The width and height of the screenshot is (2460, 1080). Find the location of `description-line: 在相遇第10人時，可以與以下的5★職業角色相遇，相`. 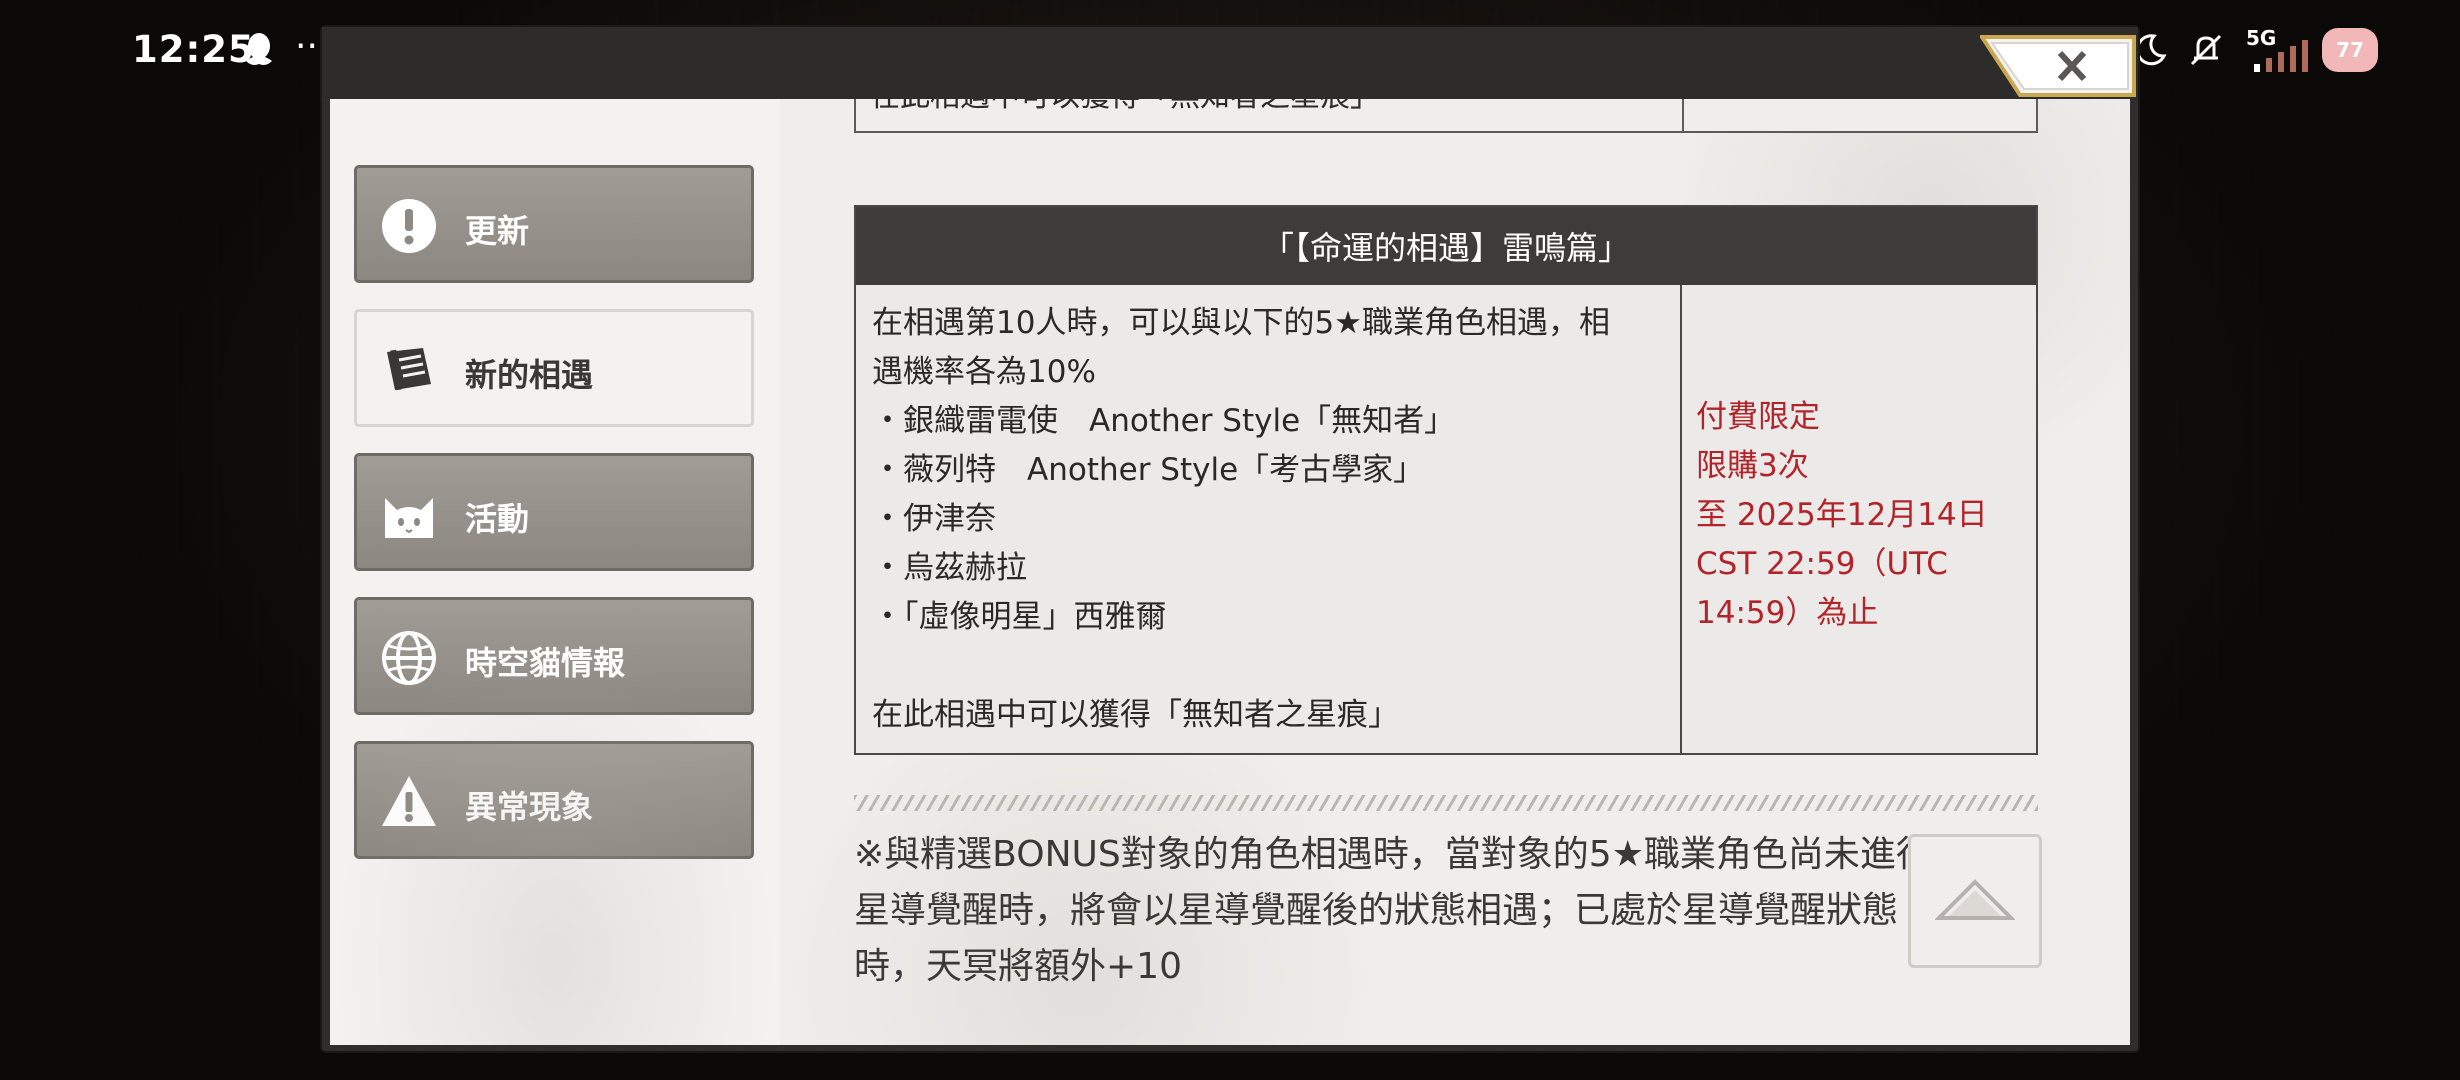

description-line: 在相遇第10人時，可以與以下的5★職業角色相遇，相 is located at coordinates (1241, 323).